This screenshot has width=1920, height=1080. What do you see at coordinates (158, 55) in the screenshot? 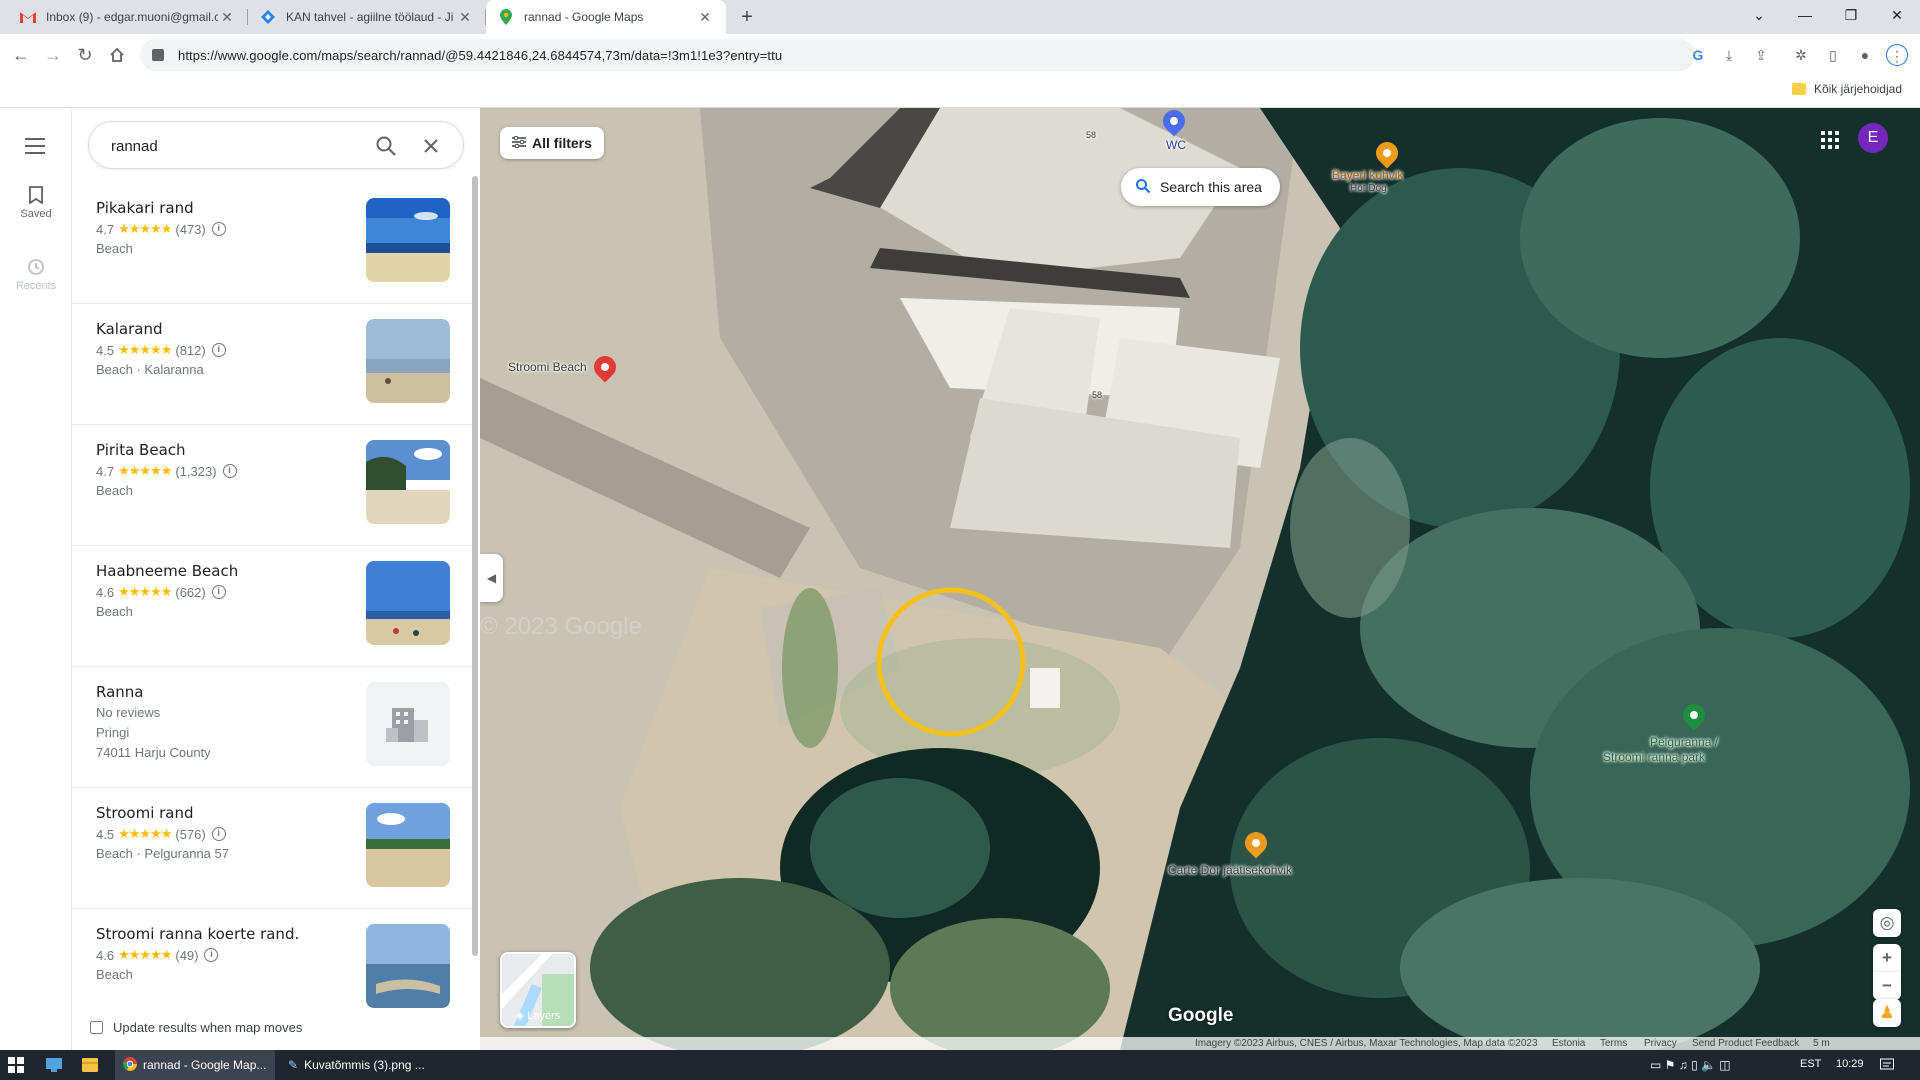
I see `lock-icon` at bounding box center [158, 55].